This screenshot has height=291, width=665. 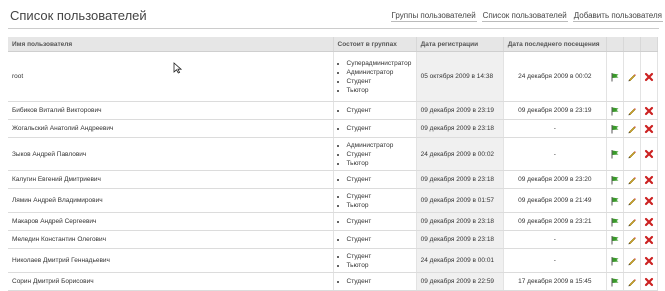 I want to click on cell-registered: 24 декабря 2009 в 00:02, so click(x=460, y=154).